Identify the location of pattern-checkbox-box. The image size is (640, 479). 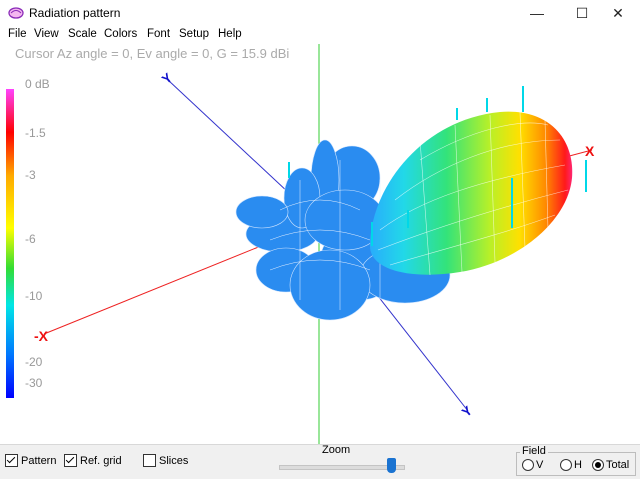
(11, 460).